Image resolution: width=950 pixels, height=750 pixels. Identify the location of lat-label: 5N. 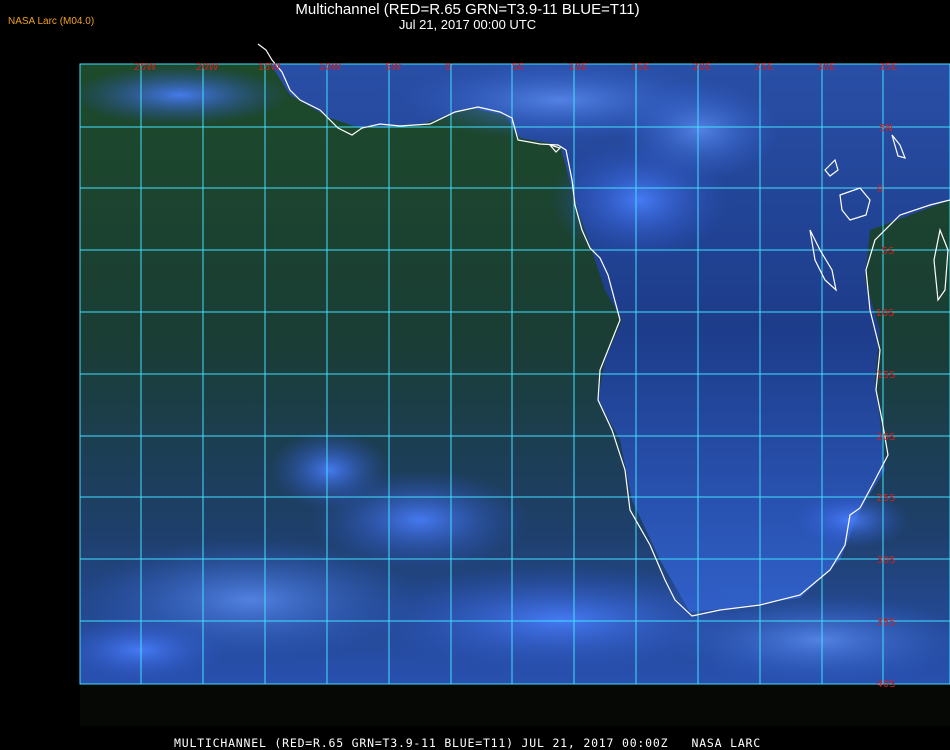
(886, 128).